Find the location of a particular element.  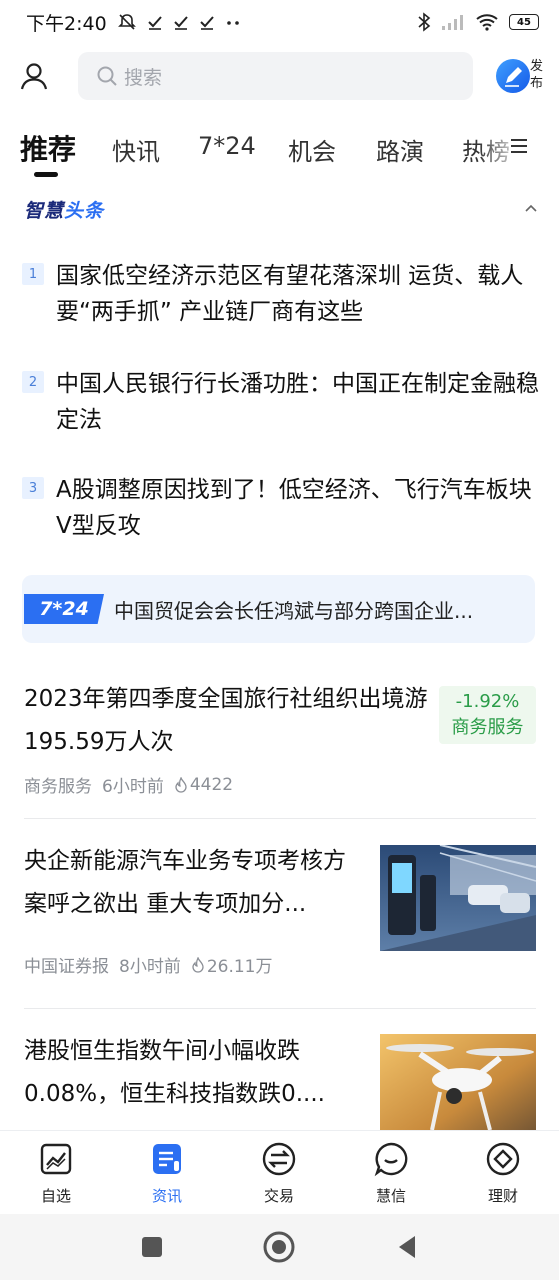

search-input: 搜索 is located at coordinates (275, 76).